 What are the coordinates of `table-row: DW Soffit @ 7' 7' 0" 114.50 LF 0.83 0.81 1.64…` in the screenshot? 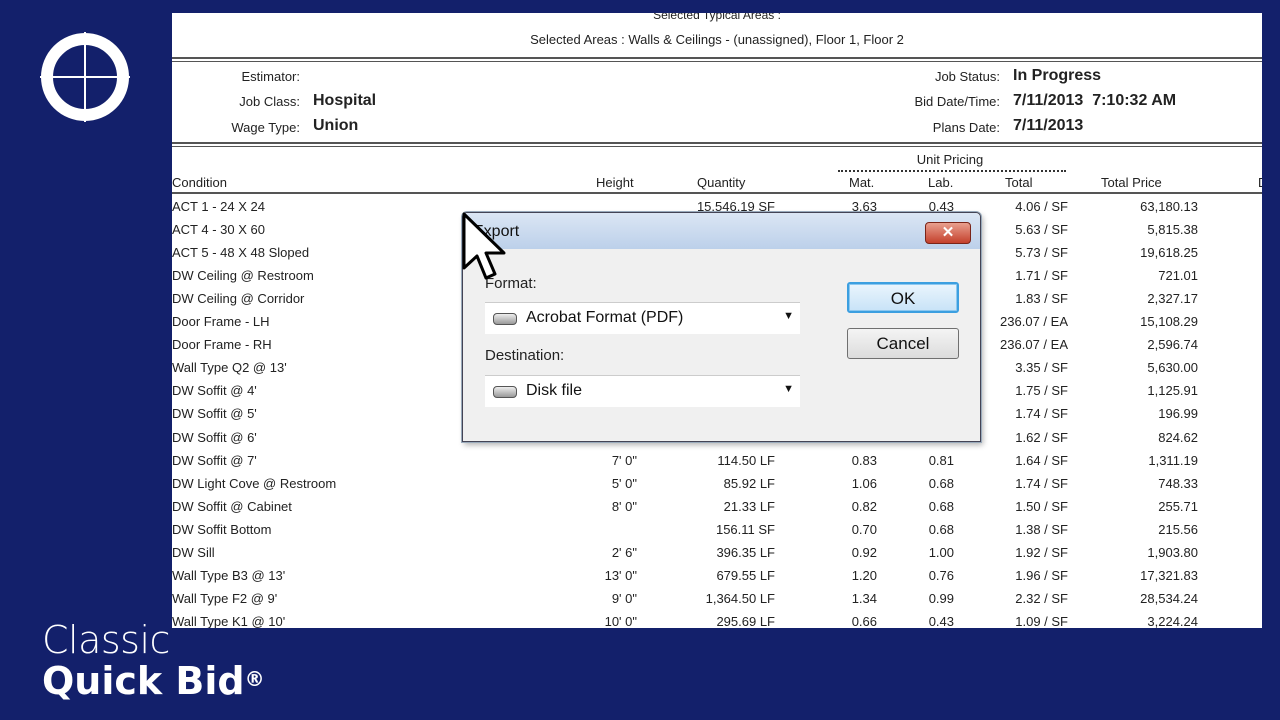 It's located at (717, 464).